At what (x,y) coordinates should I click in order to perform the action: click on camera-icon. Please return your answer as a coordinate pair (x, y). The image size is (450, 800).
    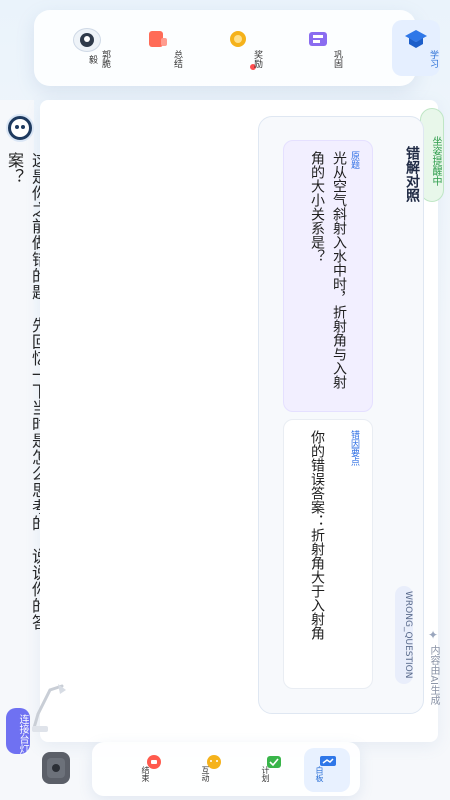
    Looking at the image, I should click on (56, 768).